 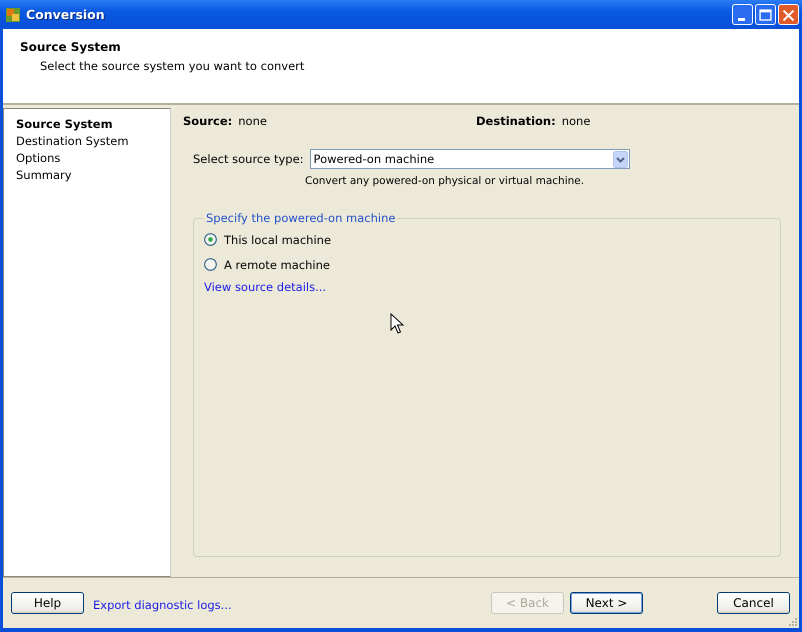 I want to click on cancel-button: Cancel, so click(x=753, y=603).